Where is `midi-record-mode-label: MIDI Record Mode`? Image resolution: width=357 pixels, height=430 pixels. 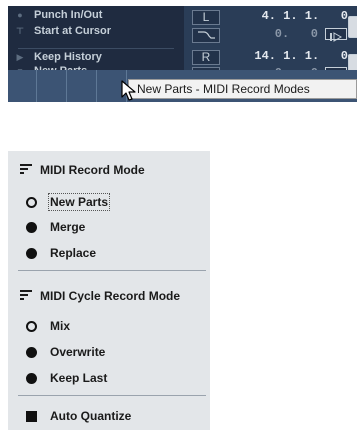
midi-record-mode-label: MIDI Record Mode is located at coordinates (92, 170).